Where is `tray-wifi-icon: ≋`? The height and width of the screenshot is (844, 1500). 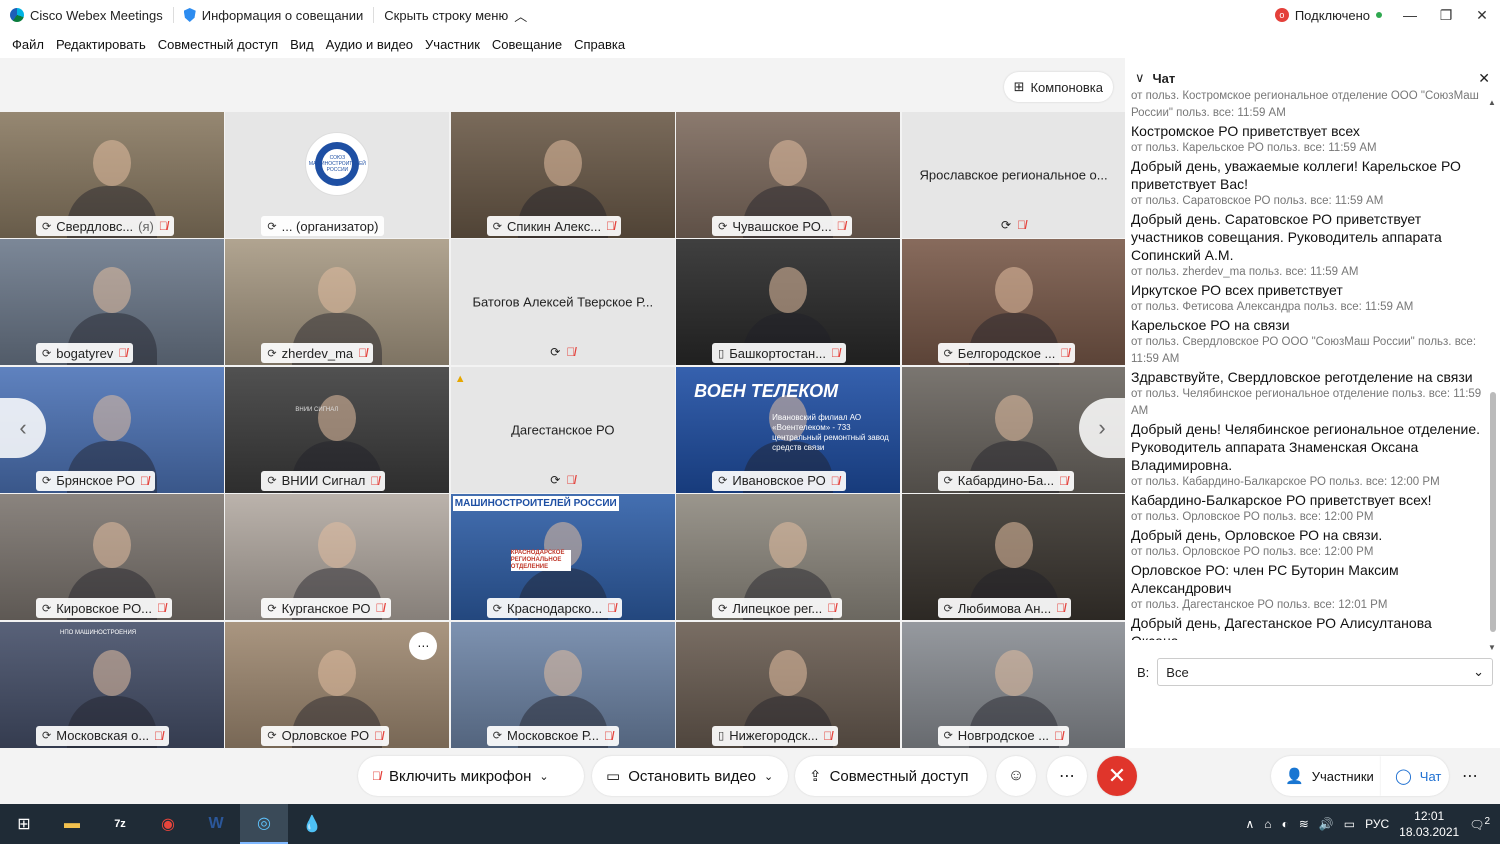 tray-wifi-icon: ≋ is located at coordinates (1304, 824).